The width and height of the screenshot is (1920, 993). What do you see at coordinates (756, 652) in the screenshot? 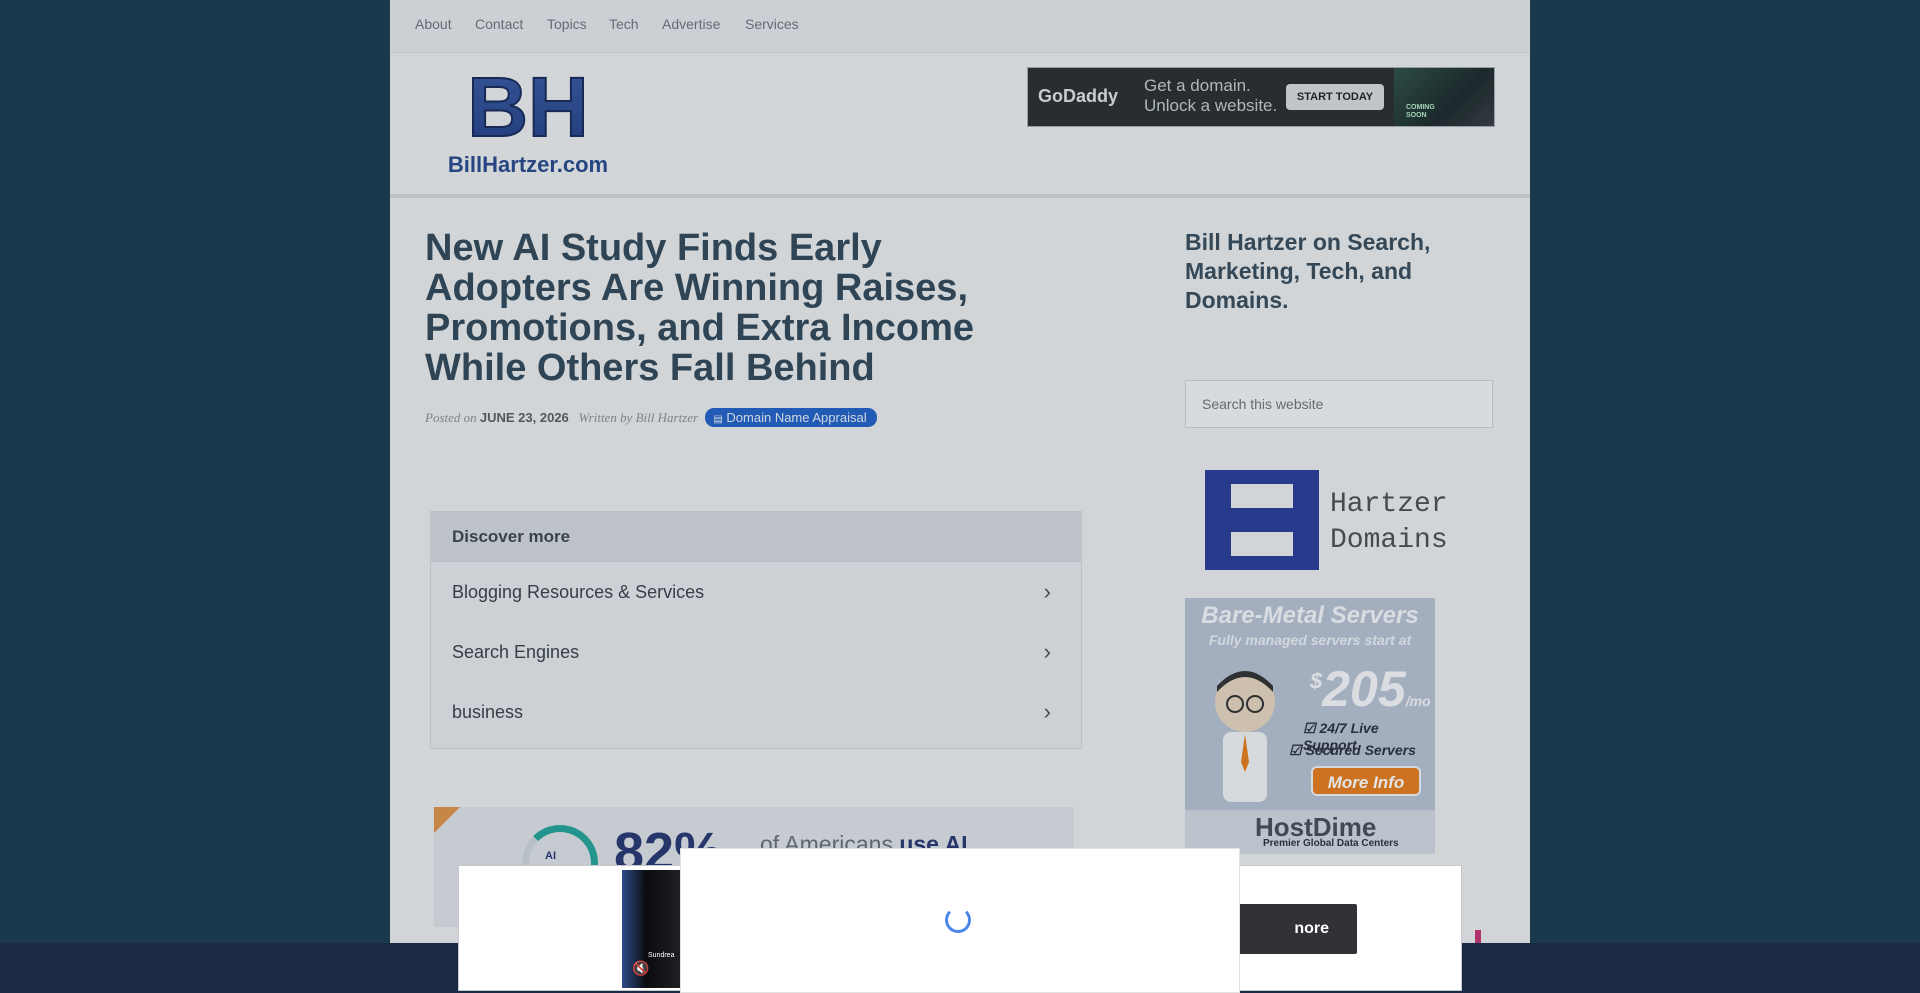
I see `discover-item-search-engines: Search Engines ›` at bounding box center [756, 652].